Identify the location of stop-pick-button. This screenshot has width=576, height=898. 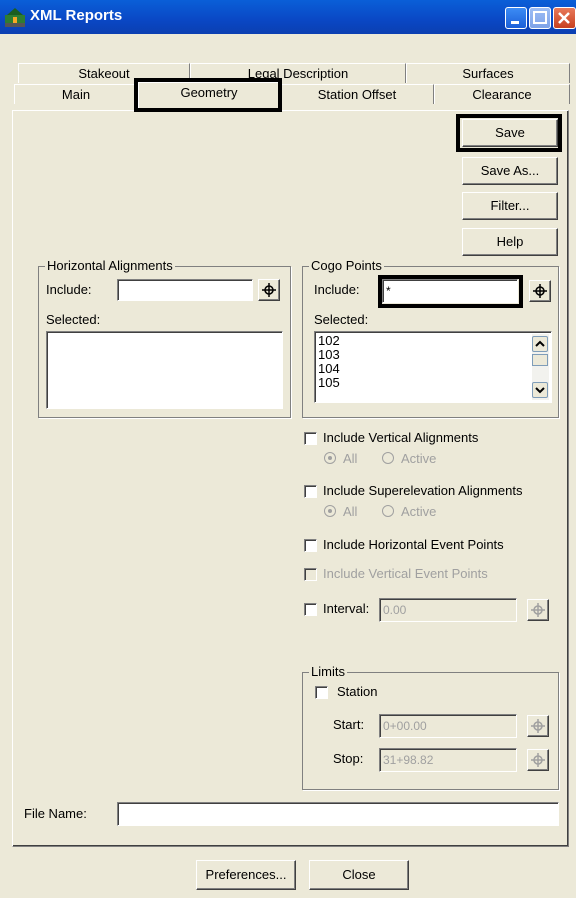
(538, 760).